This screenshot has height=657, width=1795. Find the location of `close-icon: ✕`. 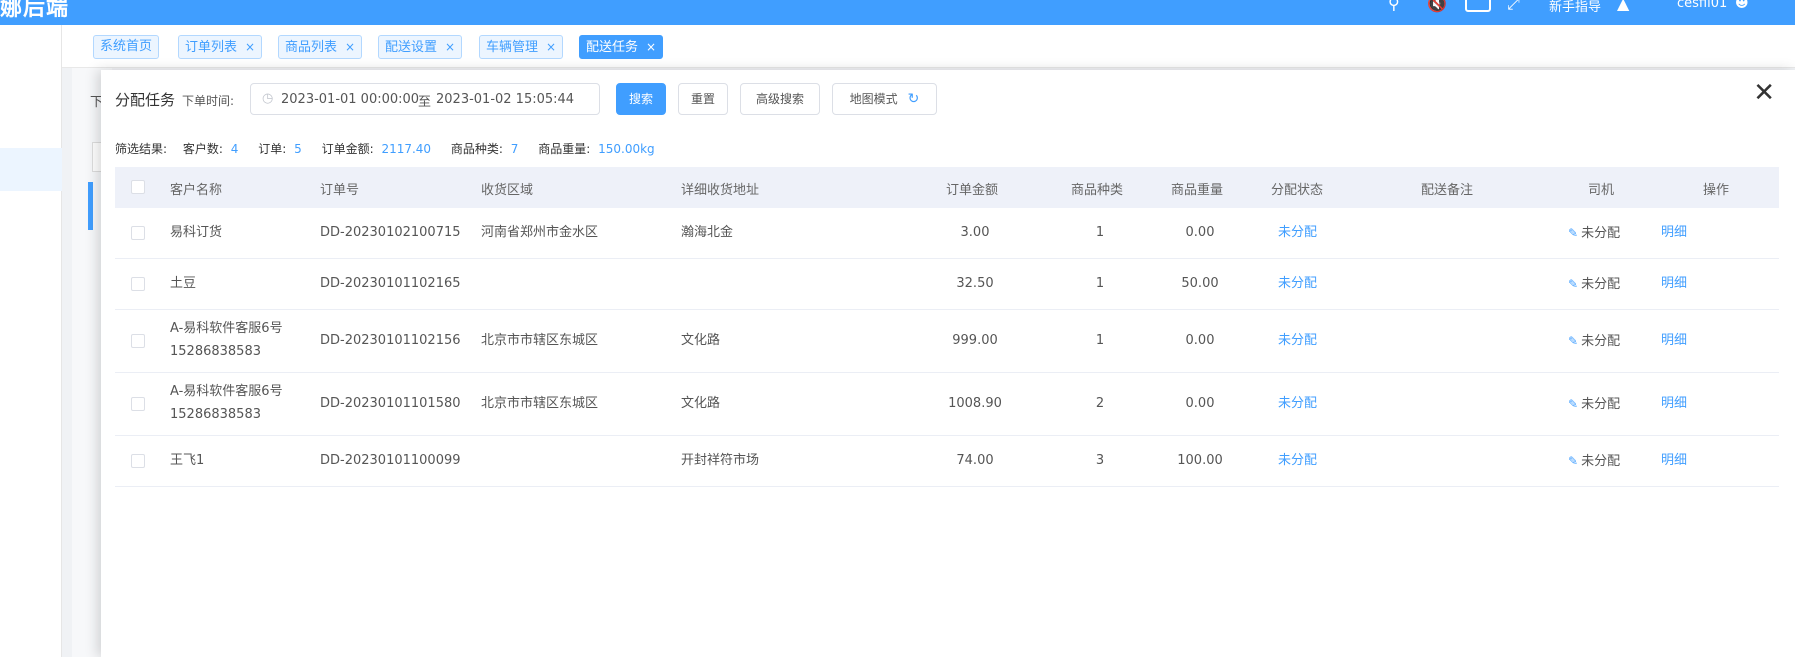

close-icon: ✕ is located at coordinates (1764, 93).